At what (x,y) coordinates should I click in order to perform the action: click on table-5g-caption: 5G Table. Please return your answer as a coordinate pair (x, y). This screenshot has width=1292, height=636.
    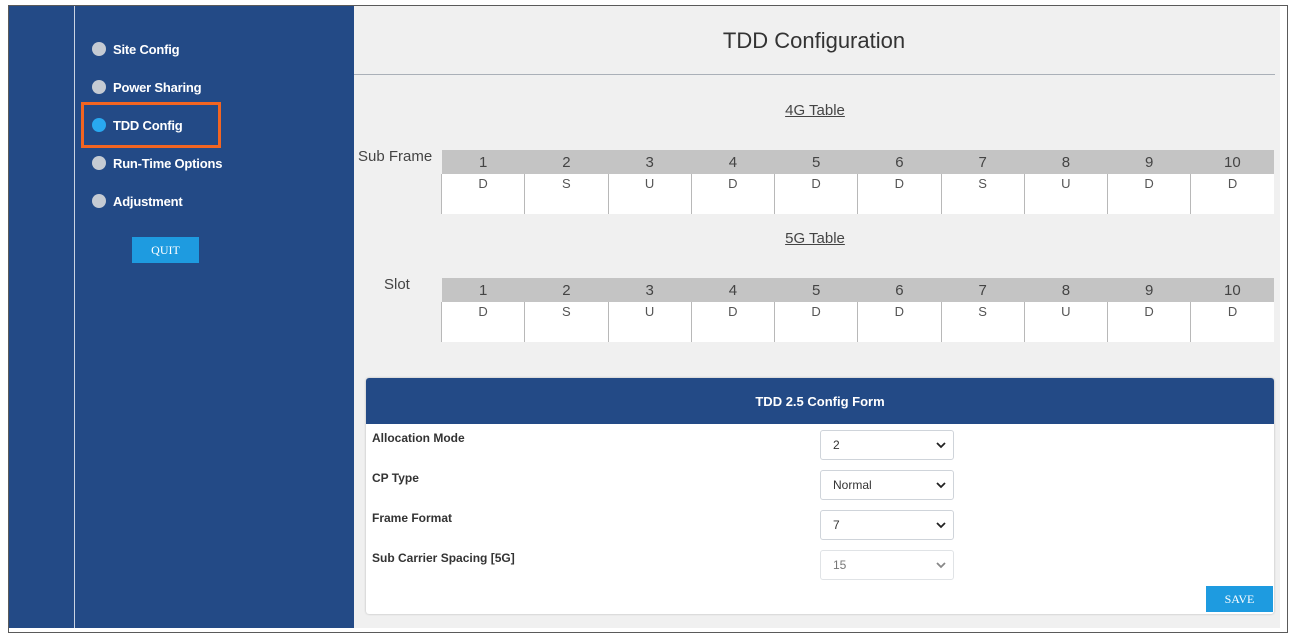
    Looking at the image, I should click on (815, 238).